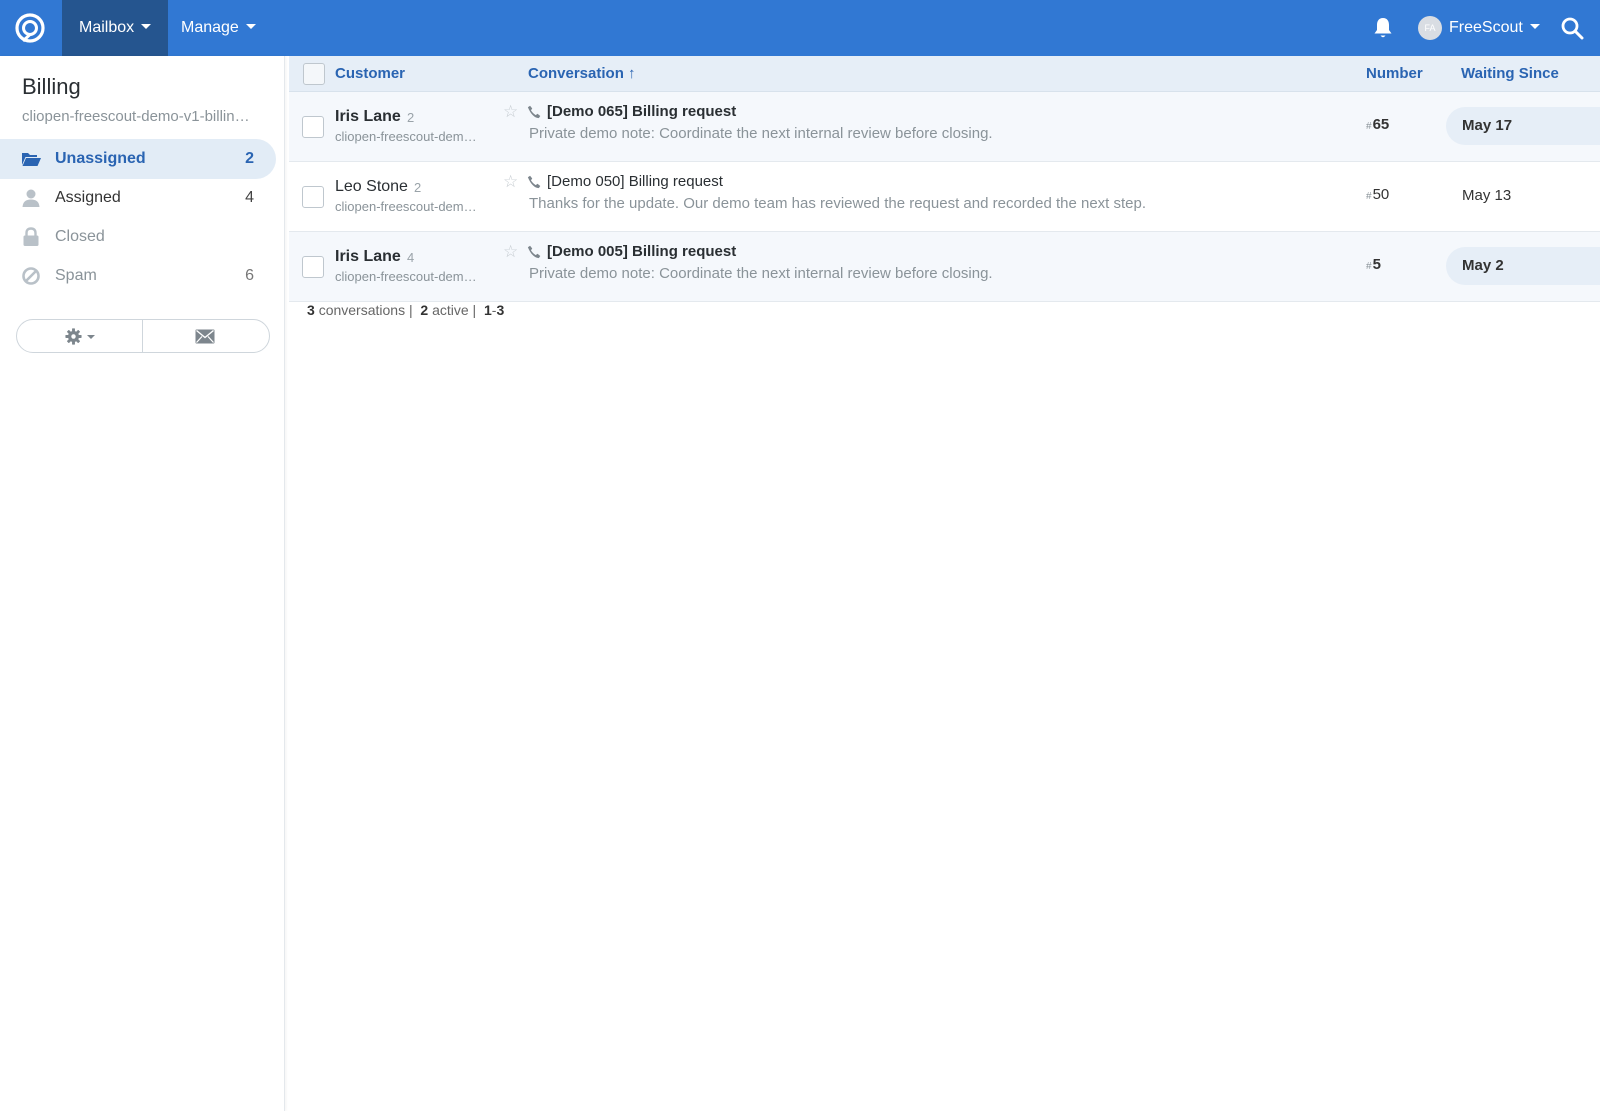  Describe the element at coordinates (632, 73) in the screenshot. I see `sort-arrow-icon: ↑` at that location.